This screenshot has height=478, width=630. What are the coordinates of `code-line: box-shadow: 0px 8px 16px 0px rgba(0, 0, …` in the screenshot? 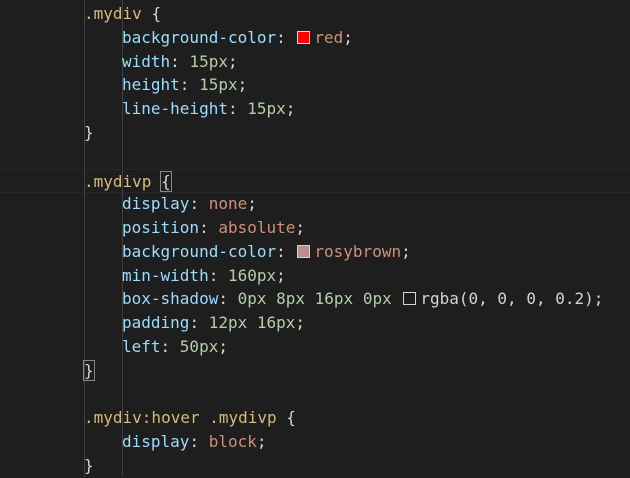 It's located at (315, 299).